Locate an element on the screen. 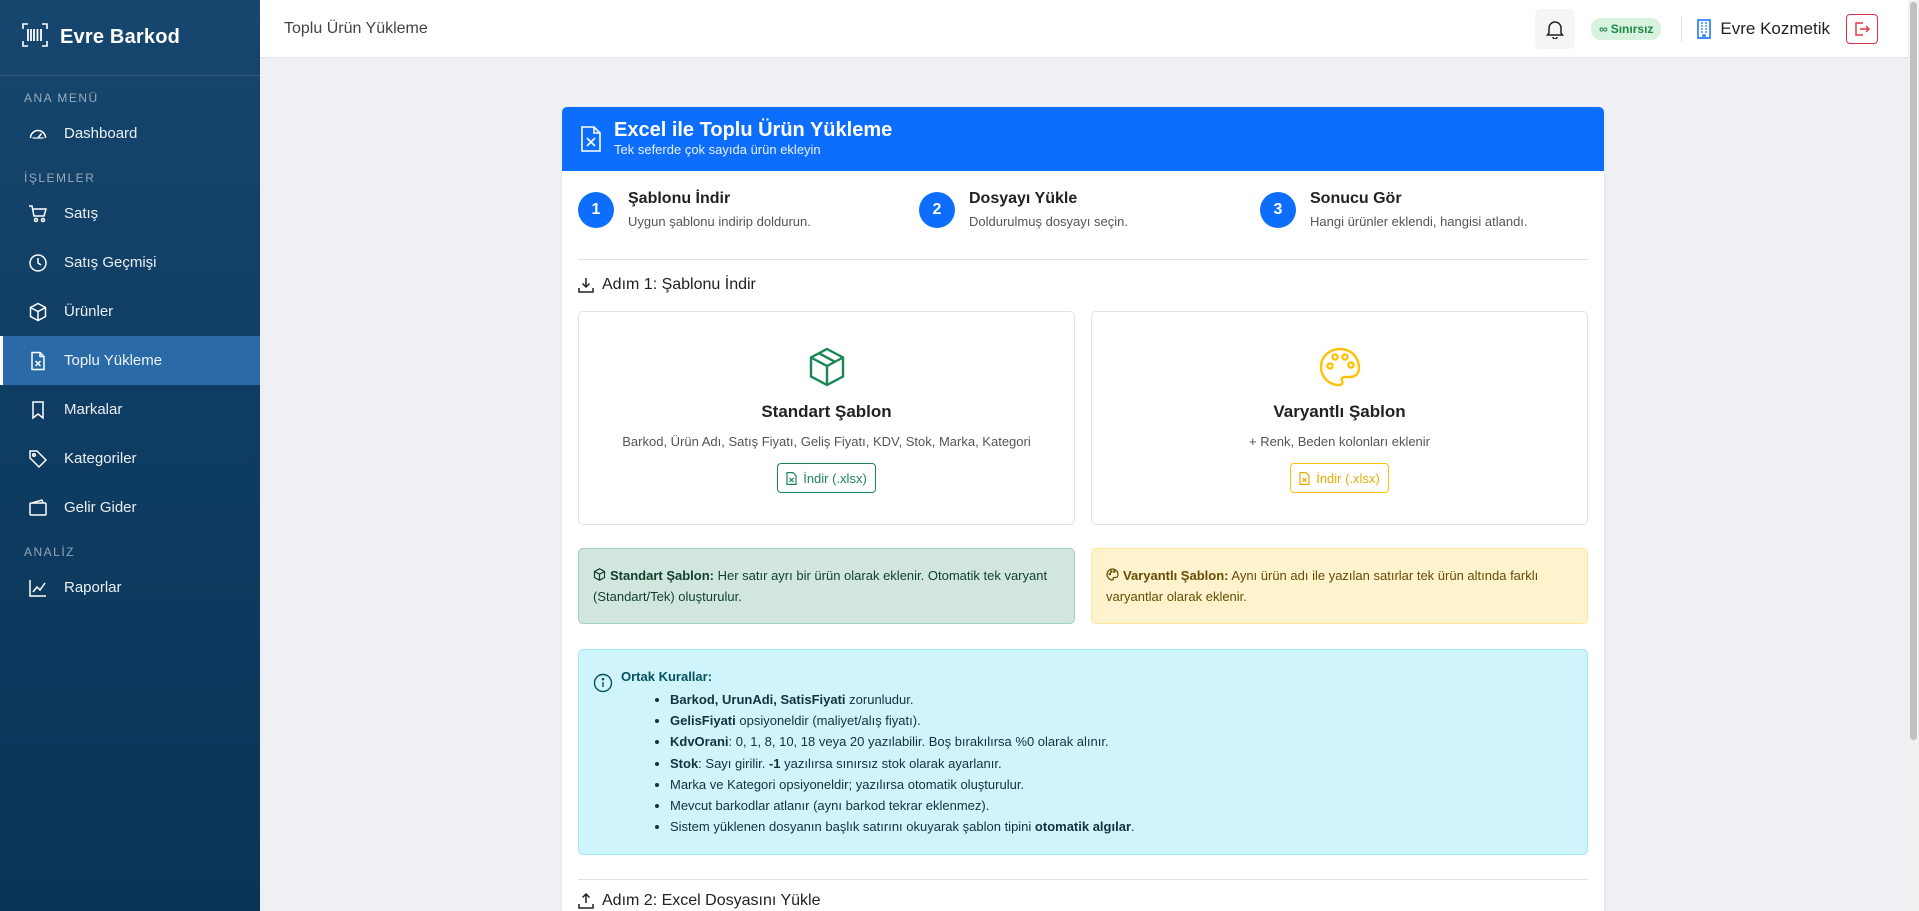  sidebar-item-label: Satış Geçmişi is located at coordinates (110, 262).